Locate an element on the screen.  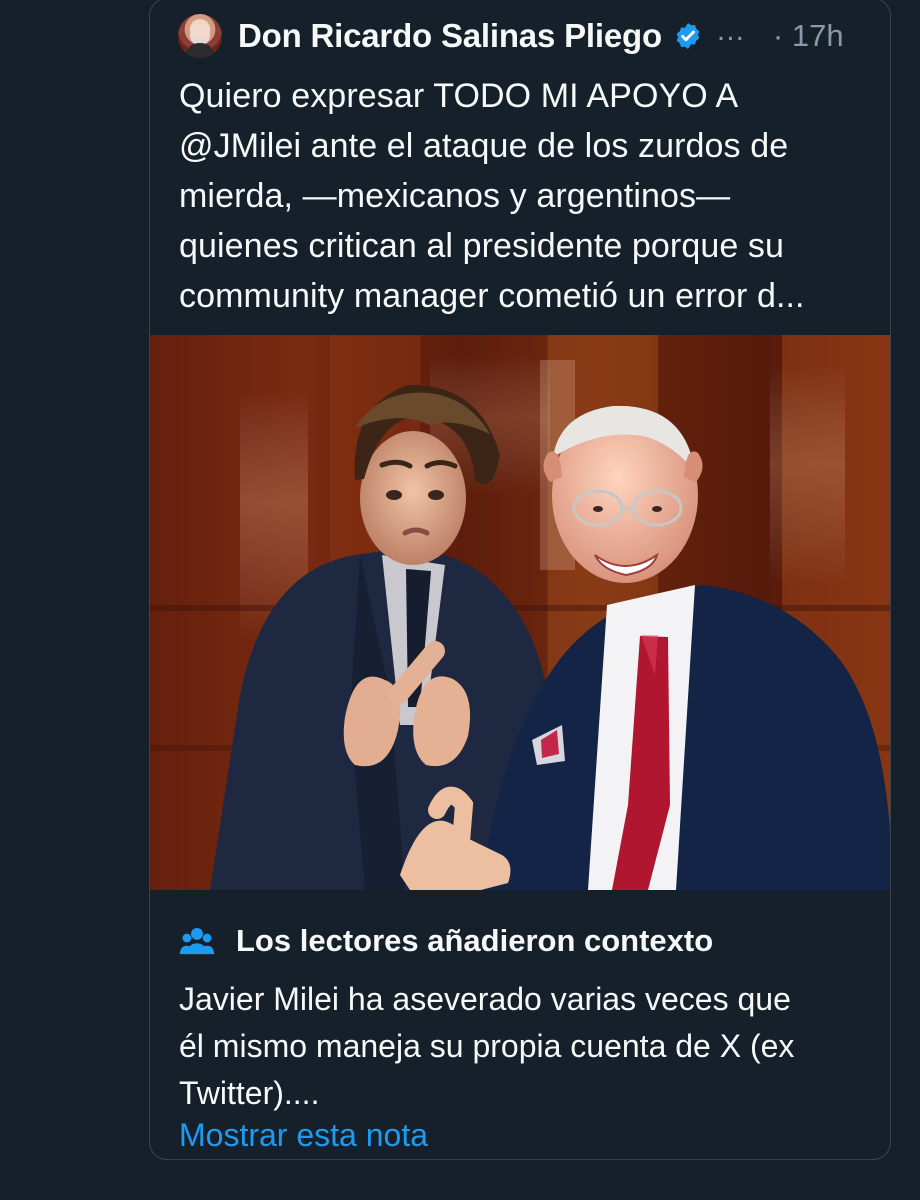
post-timestamp: · 17h is located at coordinates (808, 36).